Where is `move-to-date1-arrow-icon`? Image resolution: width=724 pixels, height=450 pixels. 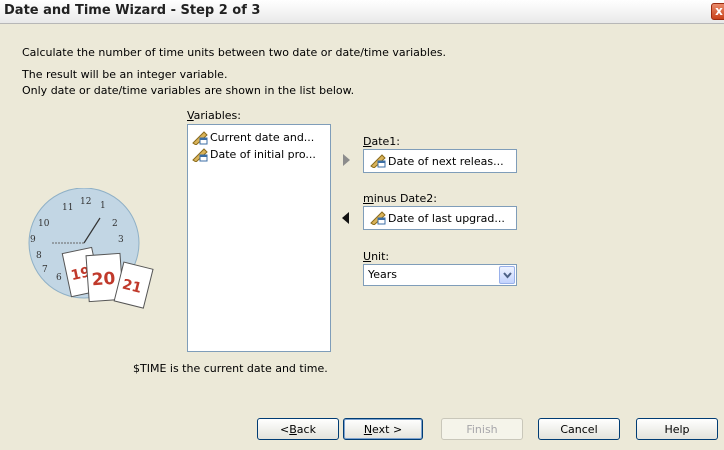 move-to-date1-arrow-icon is located at coordinates (346, 160).